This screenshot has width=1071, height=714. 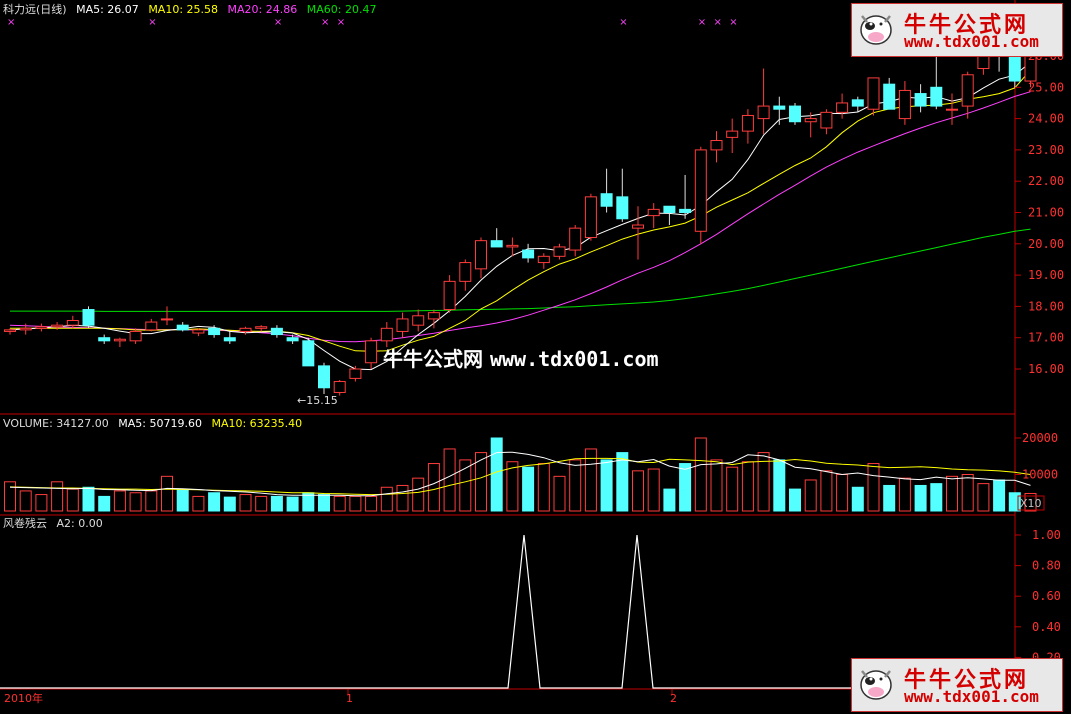 I want to click on indicator-tick-label: 0.40, so click(x=1046, y=627).